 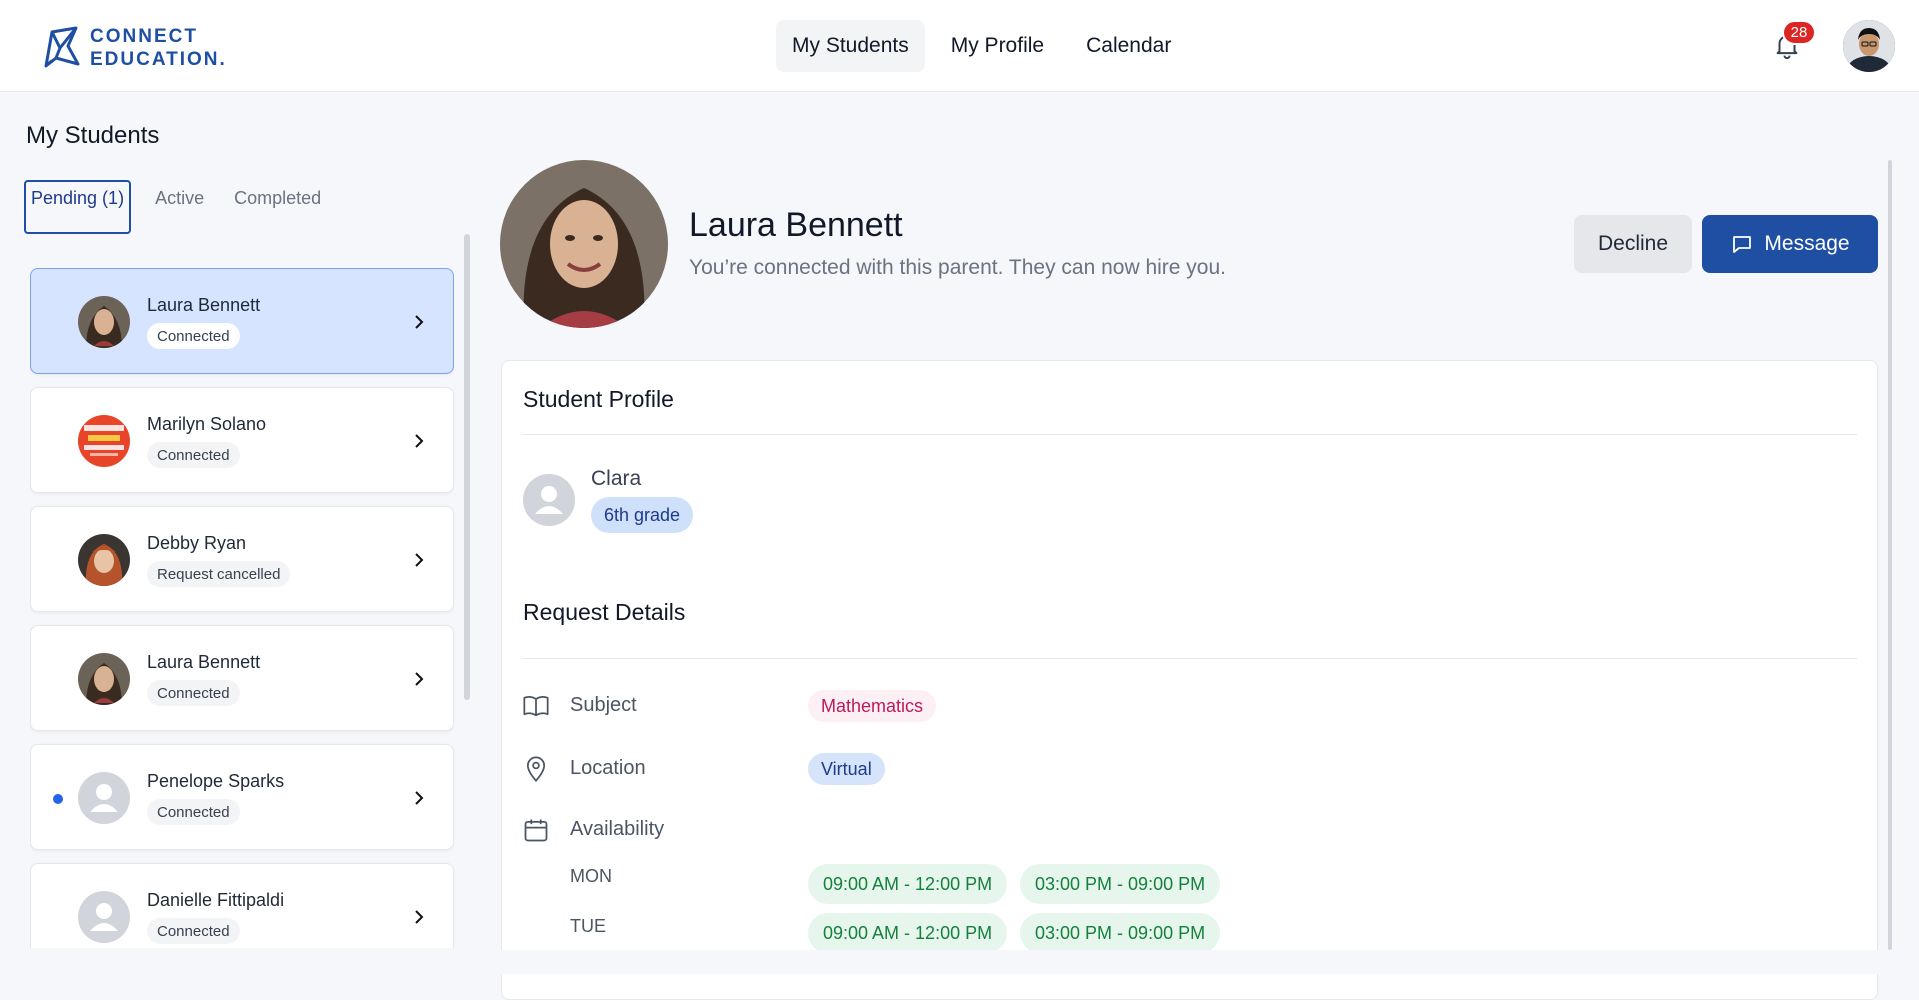 I want to click on connect-education-logo: CONNECT EDUCATION., so click(x=132, y=48).